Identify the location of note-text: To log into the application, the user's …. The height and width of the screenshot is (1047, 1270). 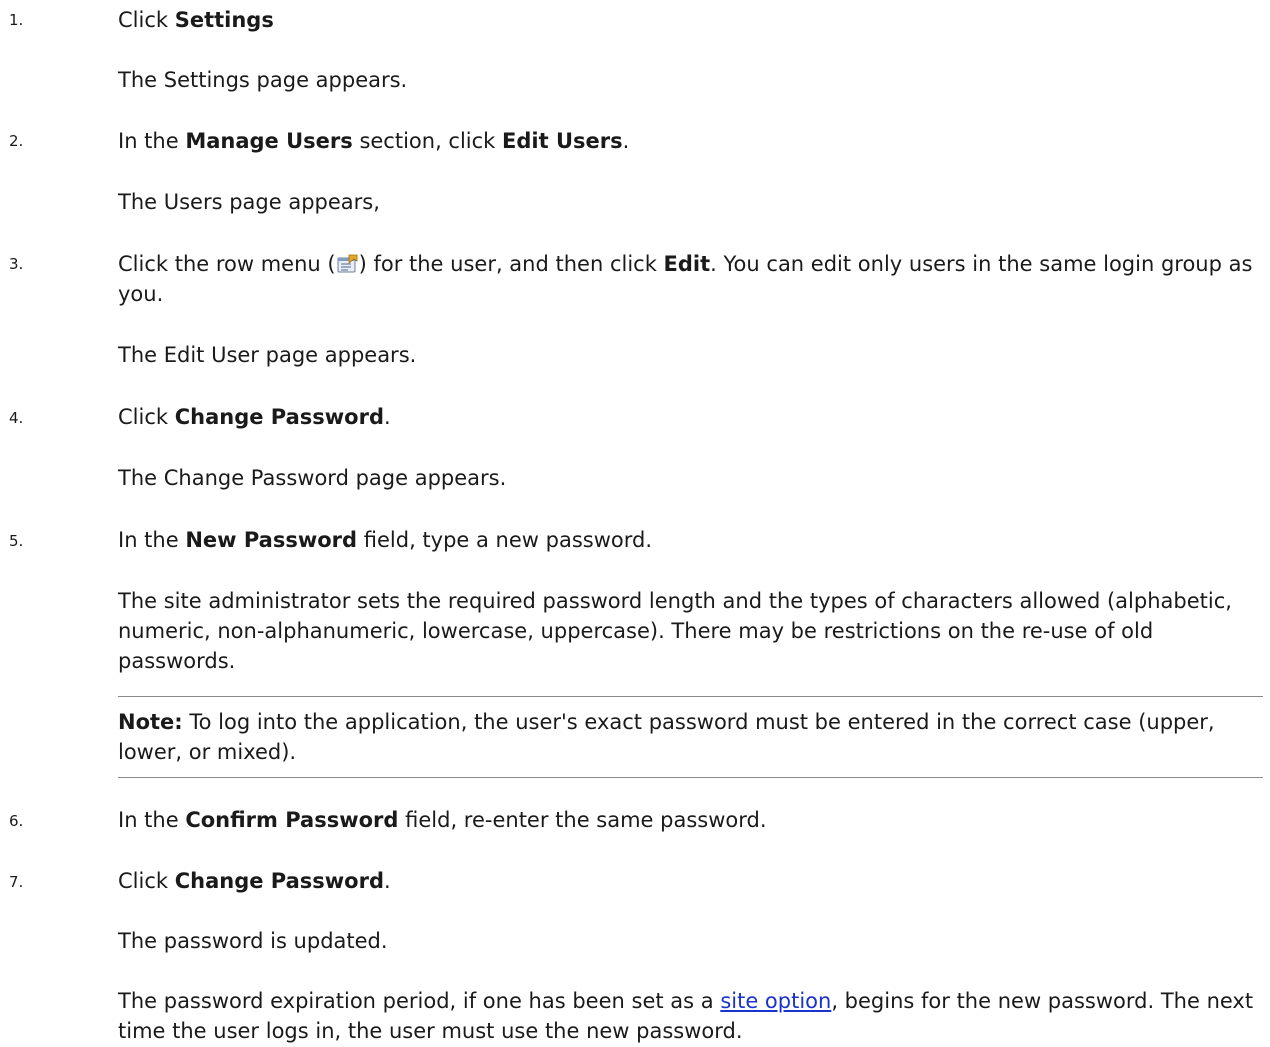
(666, 737).